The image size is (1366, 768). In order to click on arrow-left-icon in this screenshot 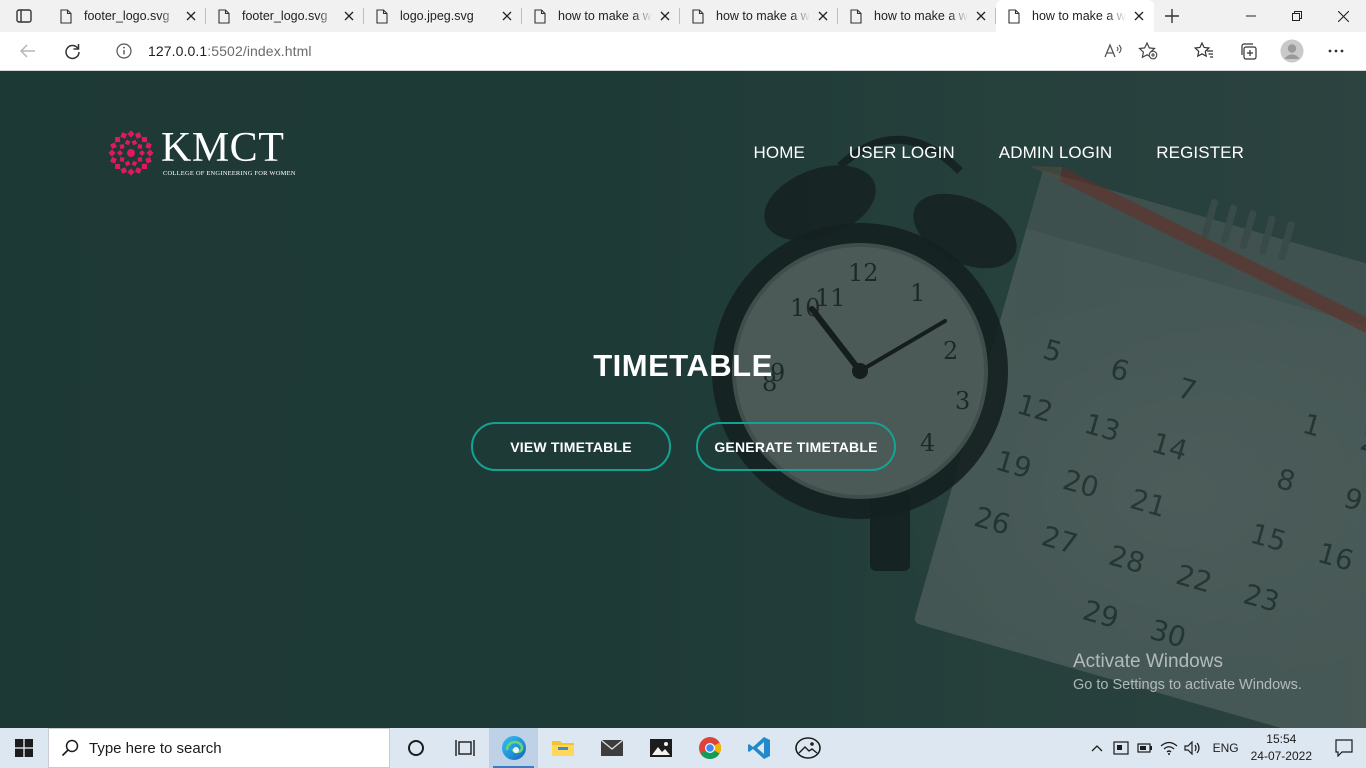, I will do `click(27, 51)`.